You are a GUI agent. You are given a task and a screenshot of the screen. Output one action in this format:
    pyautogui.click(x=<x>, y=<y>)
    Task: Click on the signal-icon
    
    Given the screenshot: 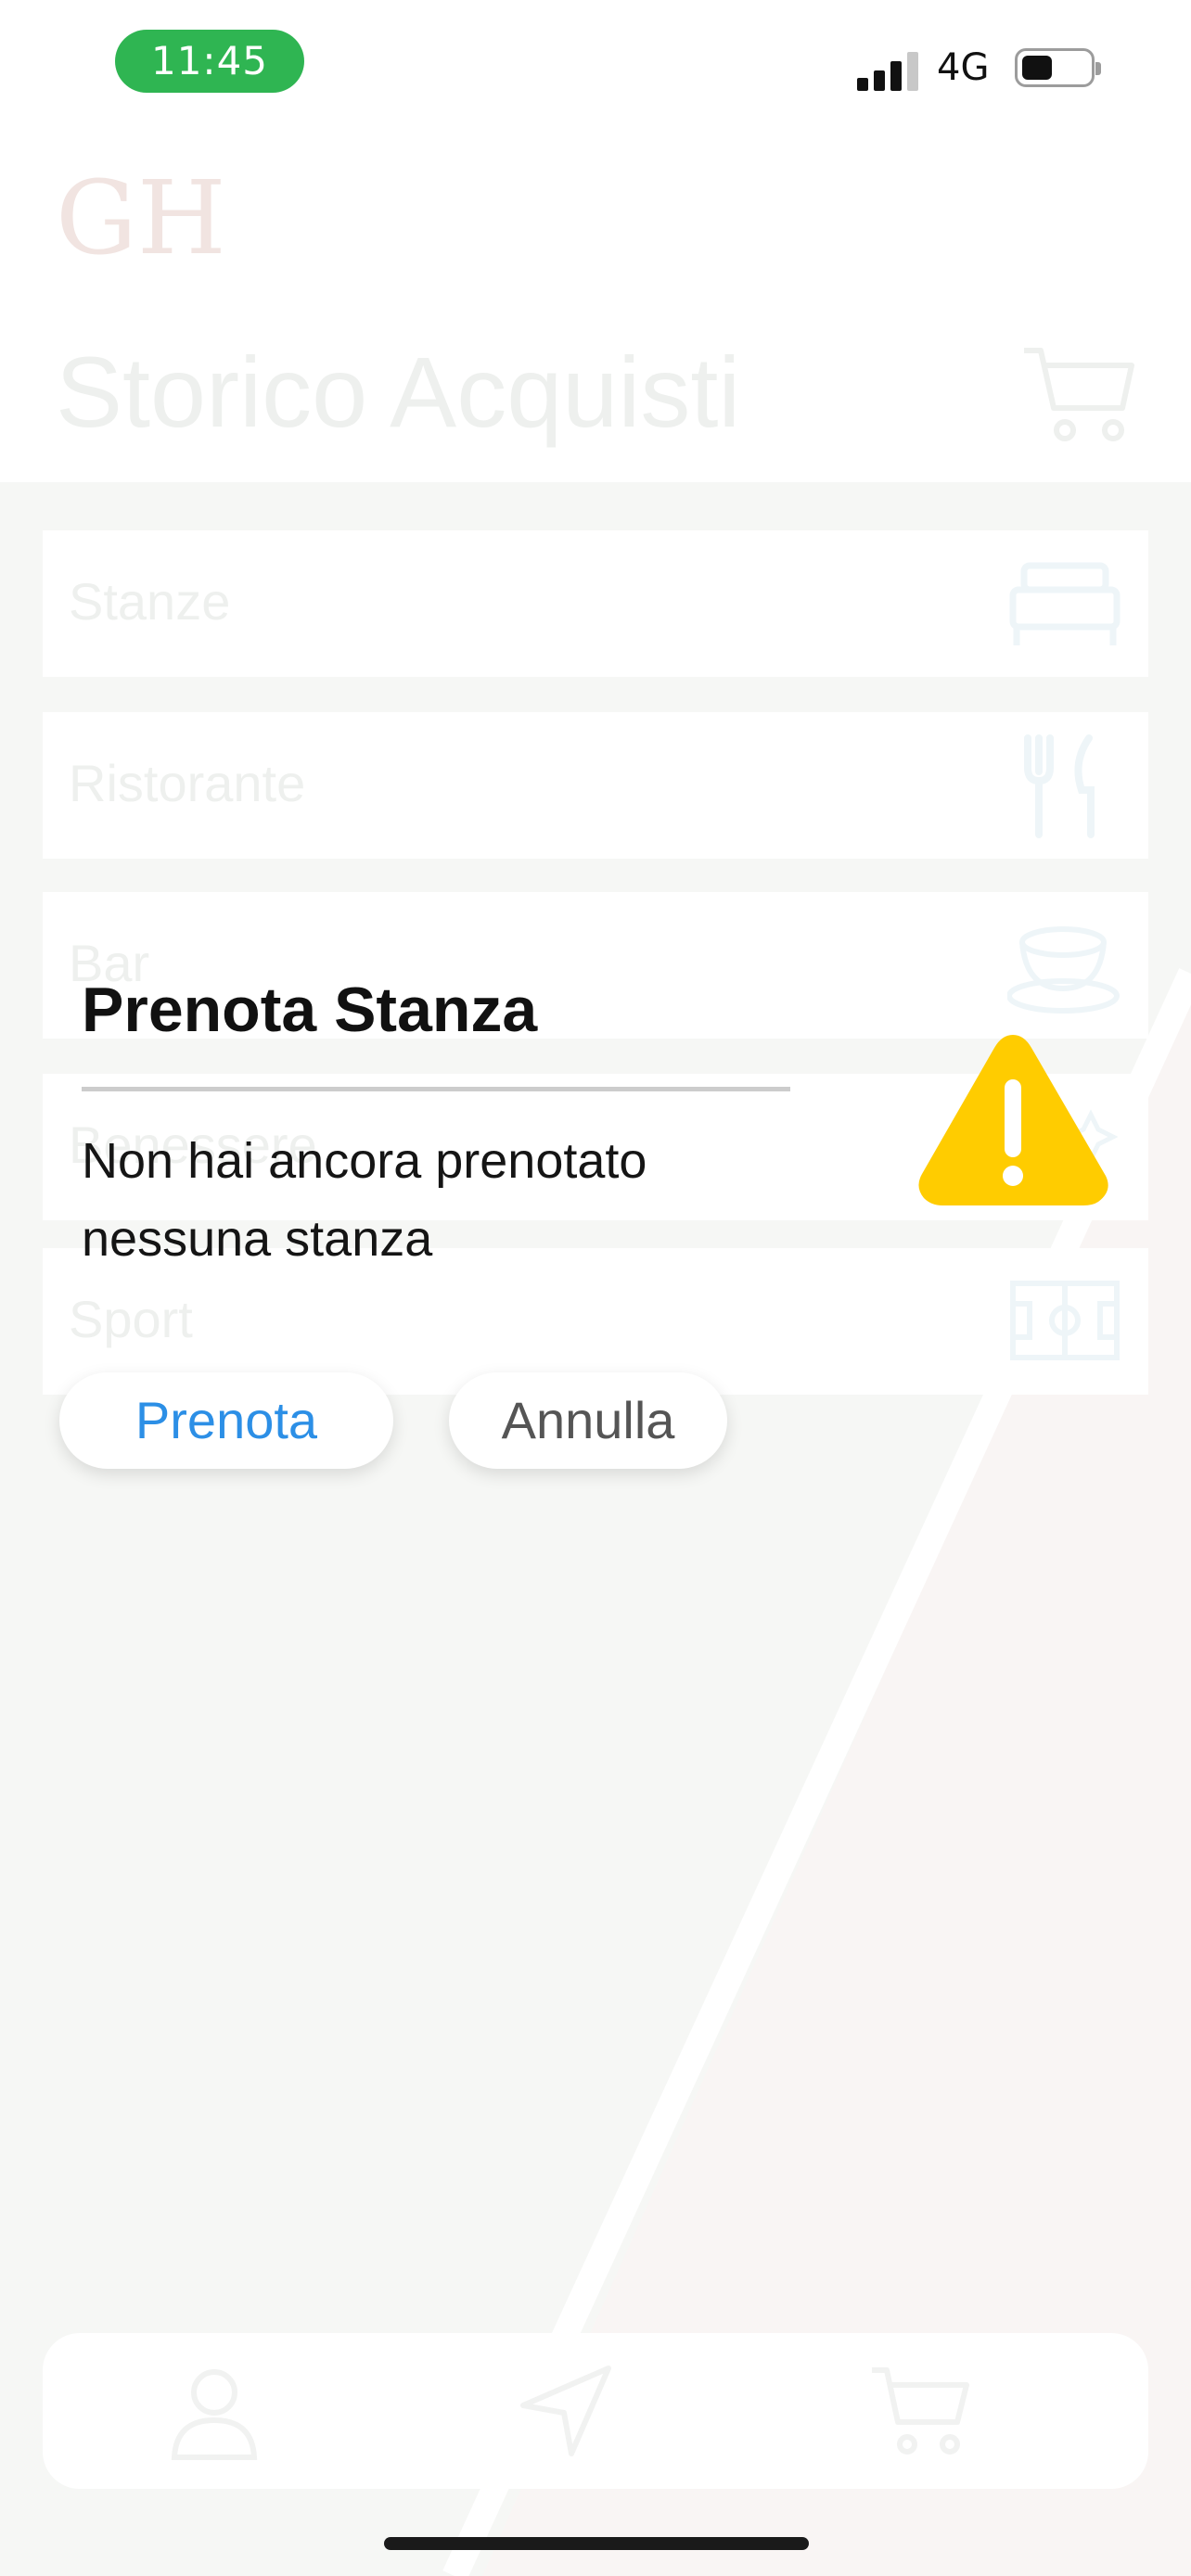 What is the action you would take?
    pyautogui.click(x=888, y=71)
    